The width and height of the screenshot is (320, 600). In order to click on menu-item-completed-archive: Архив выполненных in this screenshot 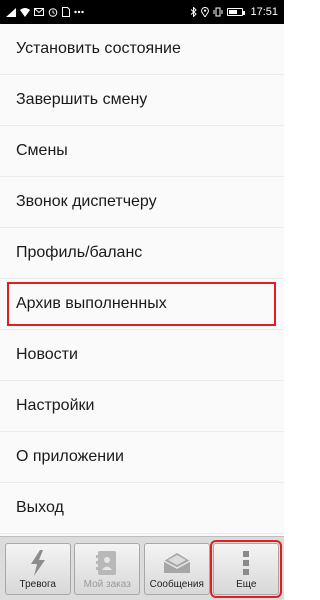, I will do `click(142, 304)`.